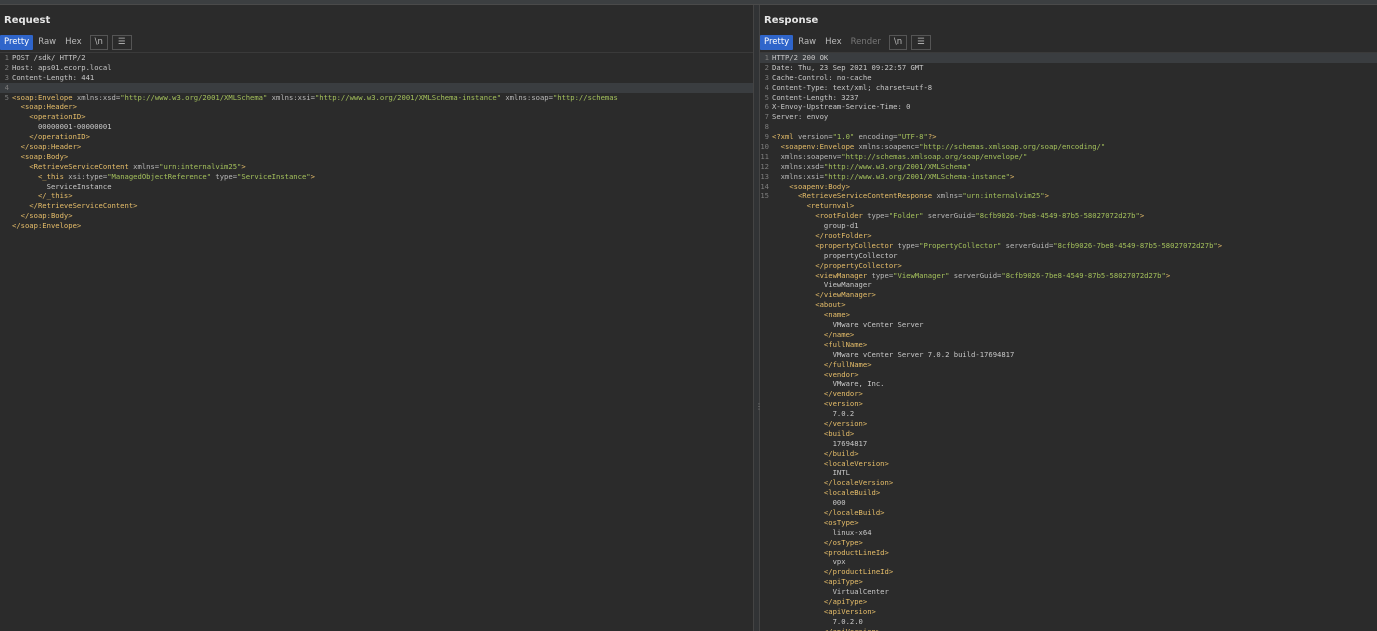 The width and height of the screenshot is (1377, 631). What do you see at coordinates (47, 42) in the screenshot?
I see `request-tab-raw: Raw` at bounding box center [47, 42].